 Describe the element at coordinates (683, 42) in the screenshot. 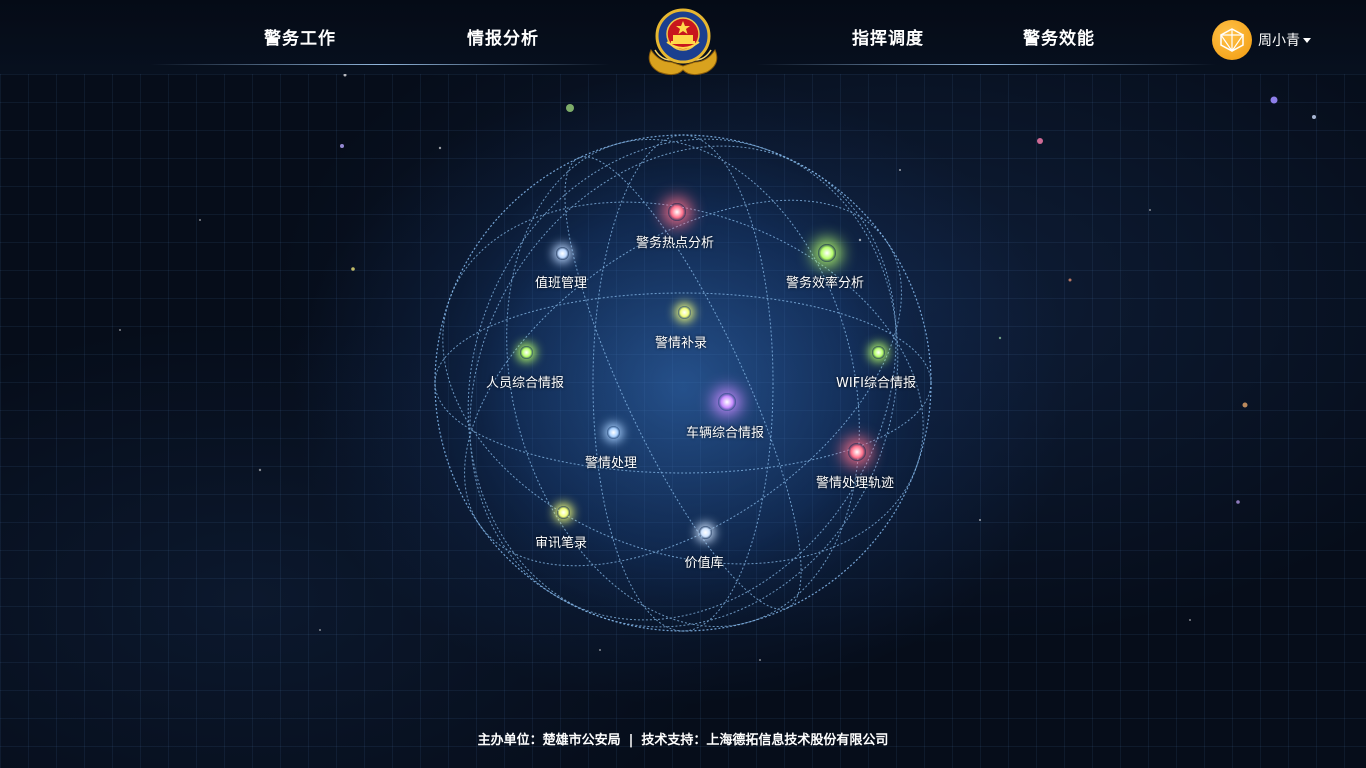

I see `police-emblem-logo` at that location.